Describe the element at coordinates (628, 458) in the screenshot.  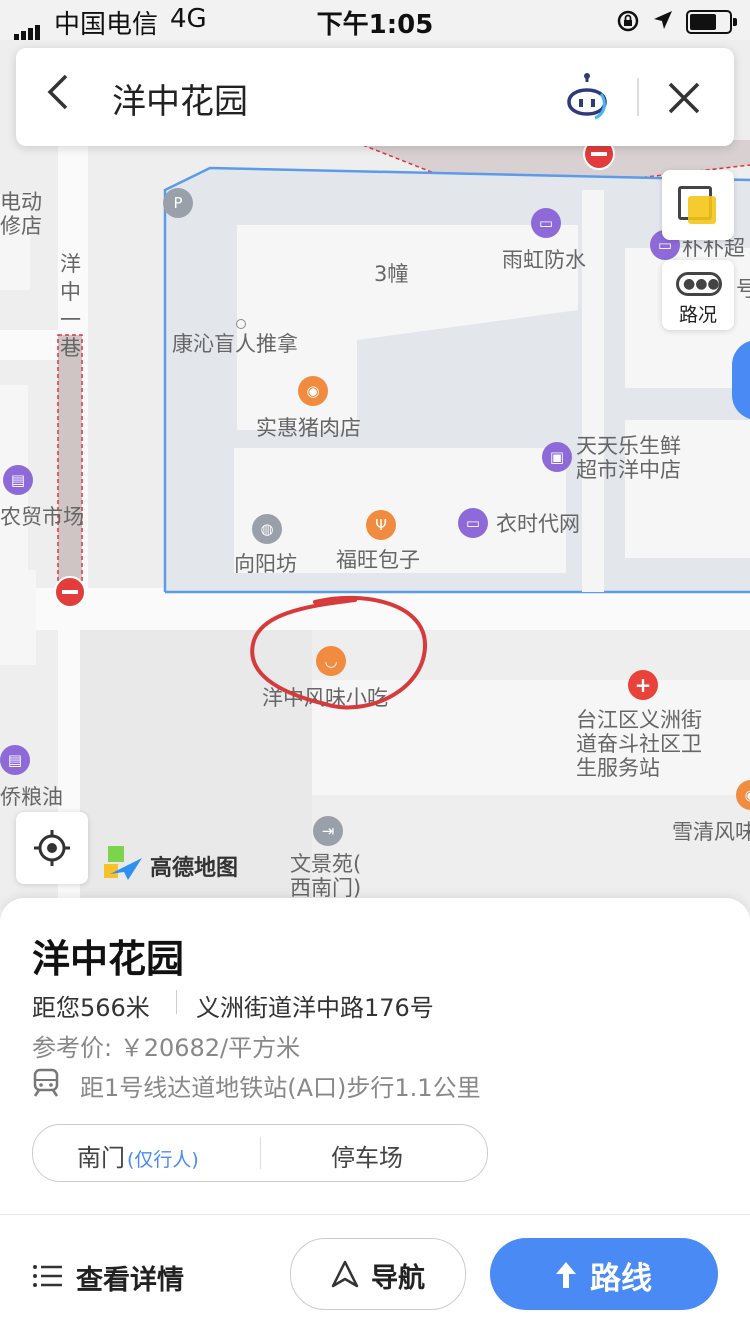
I see `map-label-tiantian: 天天乐生鲜 超市洋中店` at that location.